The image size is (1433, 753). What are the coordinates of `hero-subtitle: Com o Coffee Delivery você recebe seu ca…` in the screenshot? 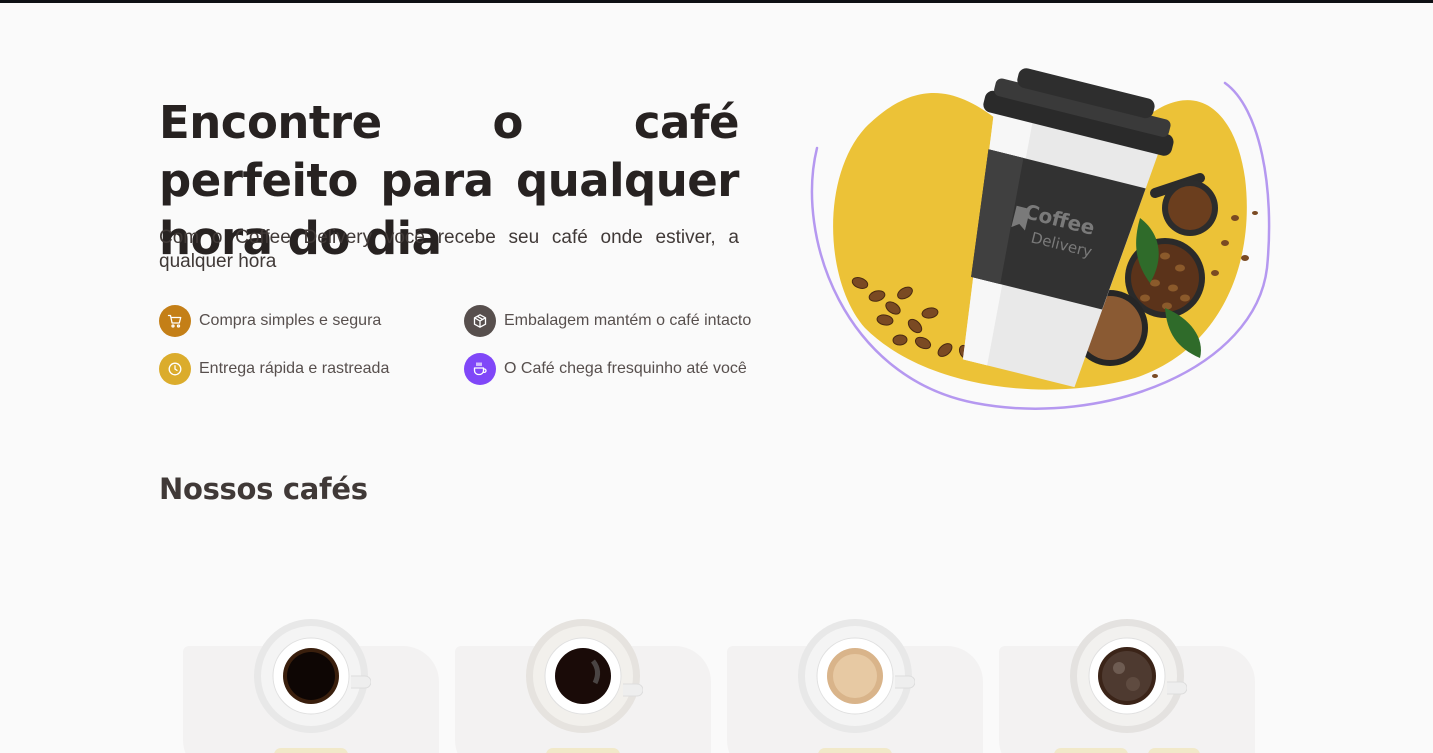 It's located at (449, 249).